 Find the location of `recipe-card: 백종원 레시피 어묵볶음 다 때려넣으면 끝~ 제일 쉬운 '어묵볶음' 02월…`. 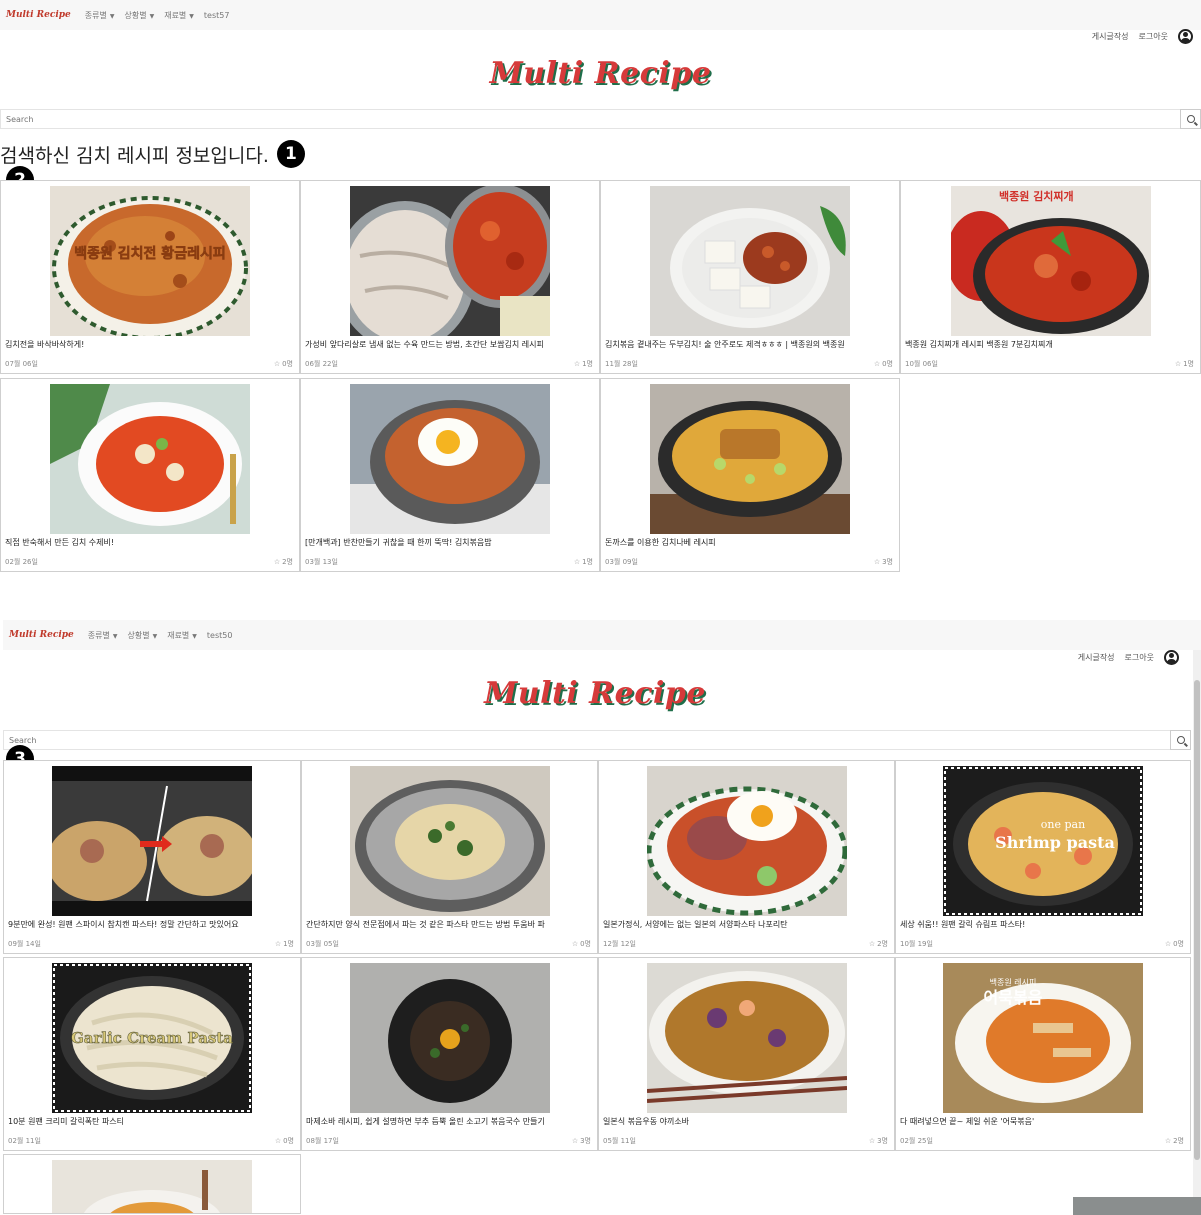

recipe-card: 백종원 레시피 어묵볶음 다 때려넣으면 끝~ 제일 쉬운 '어묵볶음' 02월… is located at coordinates (1043, 1054).